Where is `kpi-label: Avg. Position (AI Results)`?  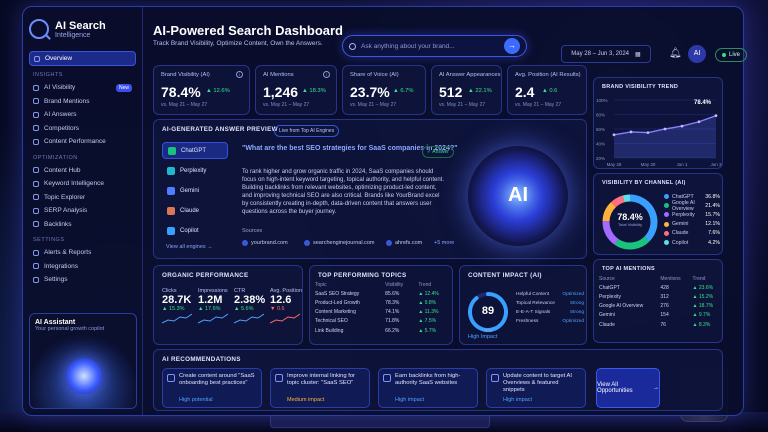
kpi-label: Avg. Position (AI Results) is located at coordinates (548, 75).